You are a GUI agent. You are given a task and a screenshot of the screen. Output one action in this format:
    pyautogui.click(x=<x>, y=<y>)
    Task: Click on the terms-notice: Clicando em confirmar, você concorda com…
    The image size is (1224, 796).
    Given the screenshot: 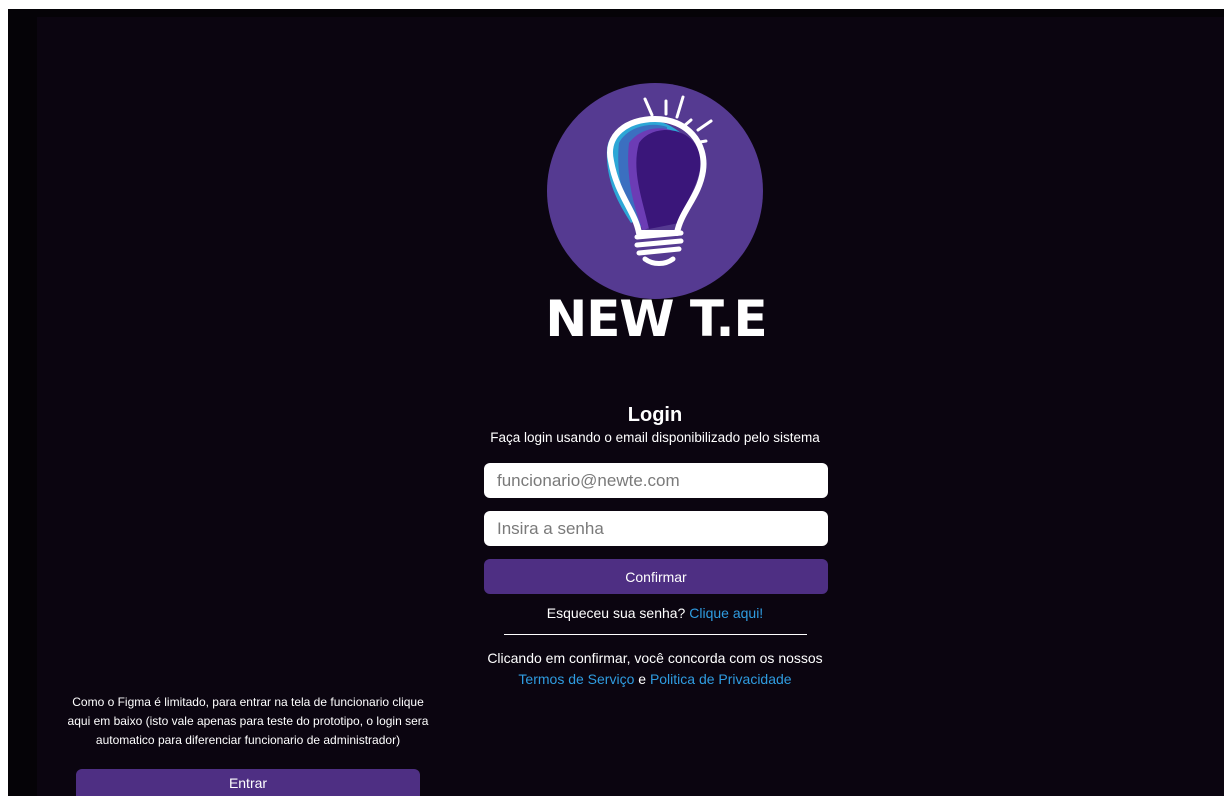 What is the action you would take?
    pyautogui.click(x=655, y=669)
    